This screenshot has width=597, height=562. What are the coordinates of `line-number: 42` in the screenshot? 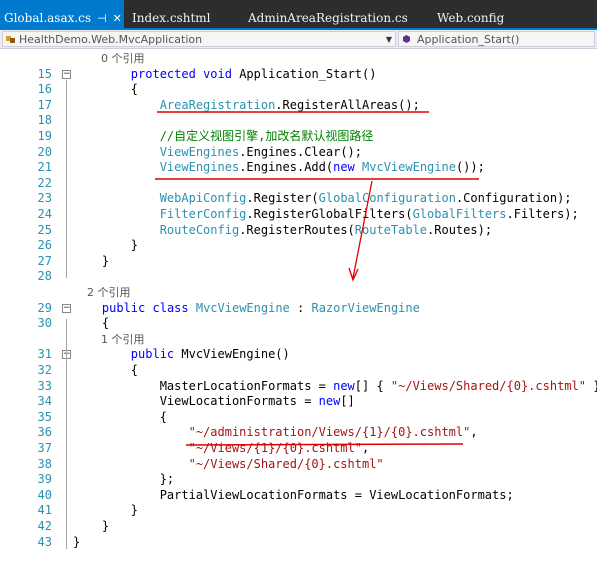 It's located at (44, 526).